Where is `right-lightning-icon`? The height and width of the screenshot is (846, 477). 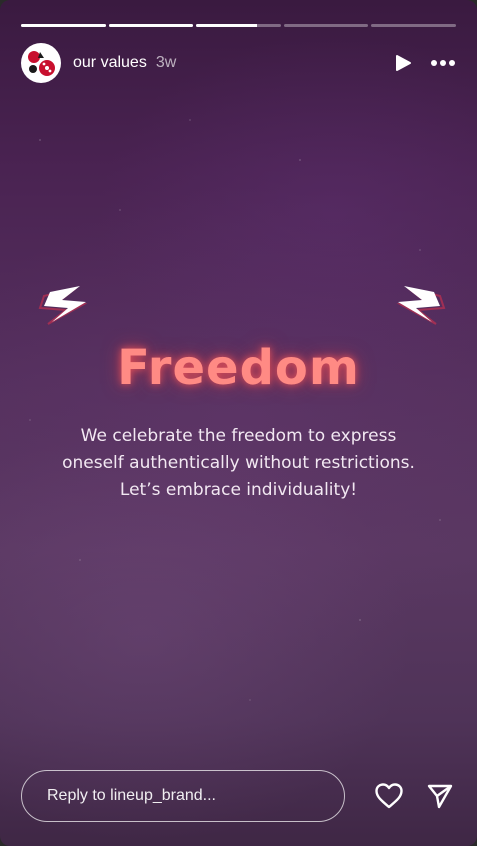 right-lightning-icon is located at coordinates (421, 305).